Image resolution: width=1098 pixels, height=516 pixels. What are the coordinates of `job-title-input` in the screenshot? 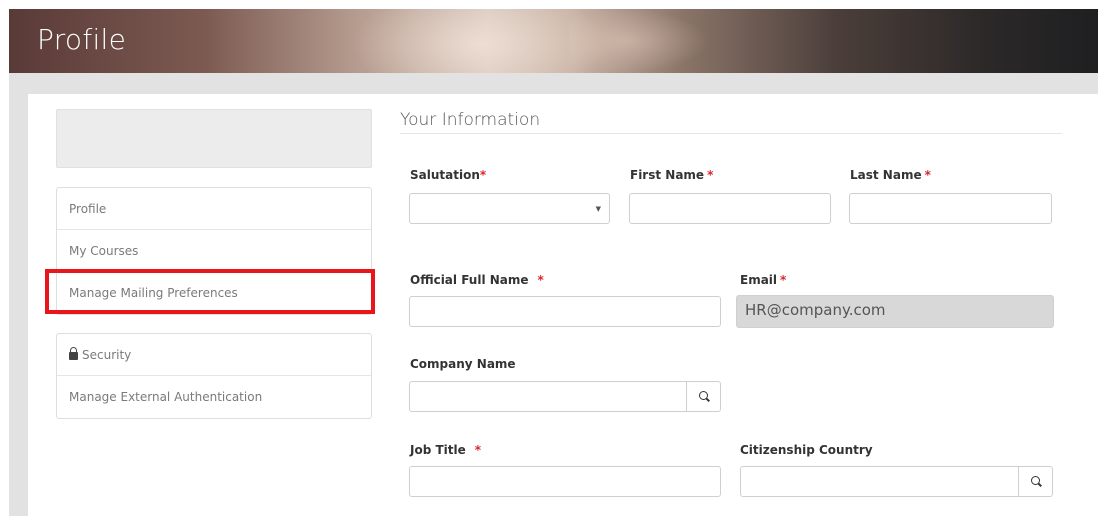 It's located at (565, 481).